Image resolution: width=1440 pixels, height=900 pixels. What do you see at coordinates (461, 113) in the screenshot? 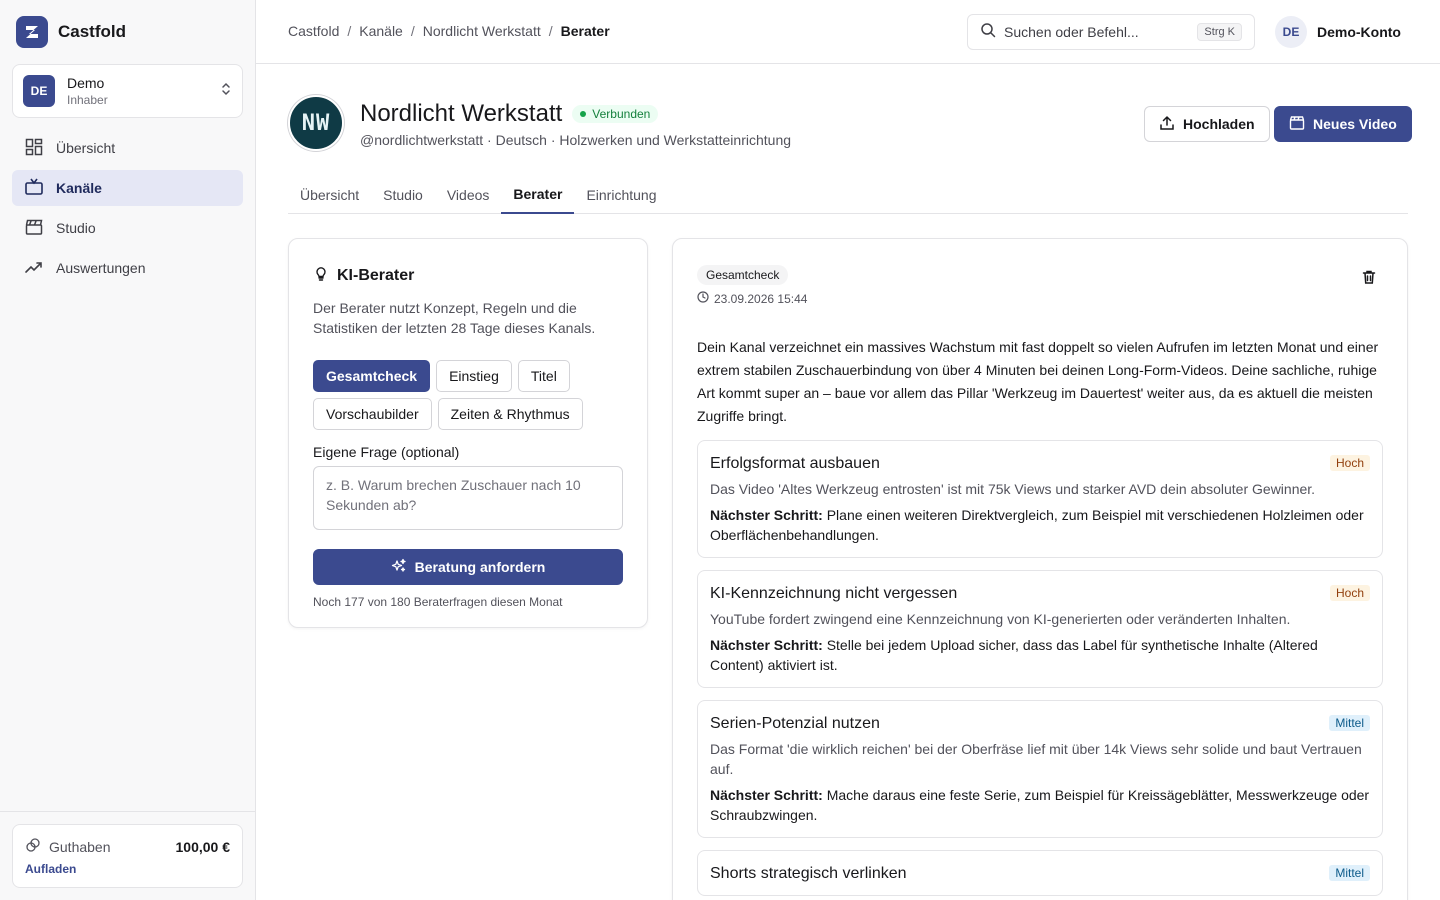
I see `channel-name: Nordlicht Werkstatt` at bounding box center [461, 113].